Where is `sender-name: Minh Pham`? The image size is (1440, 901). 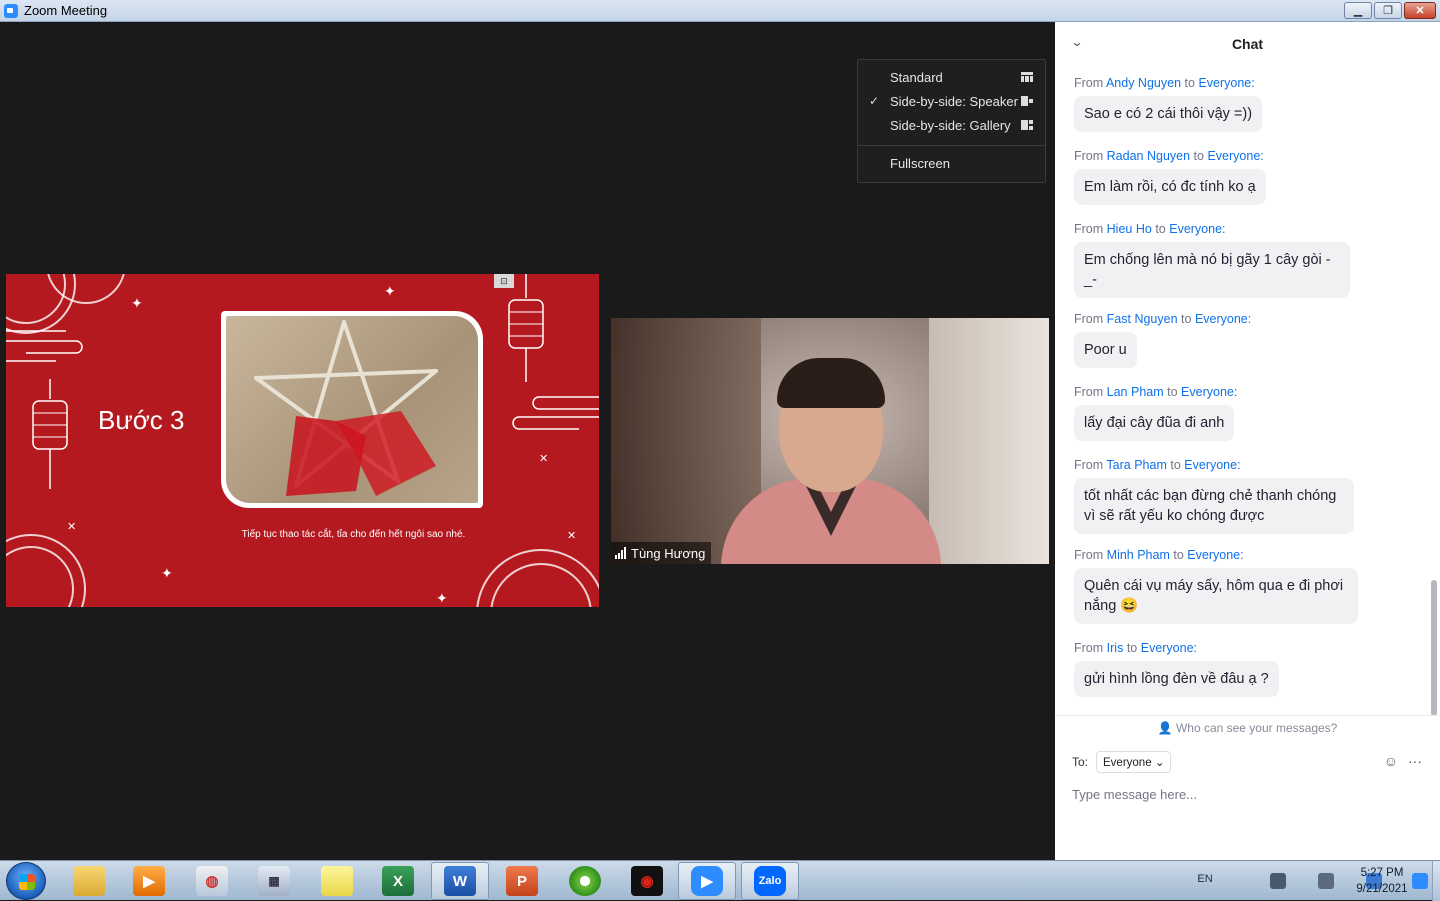
sender-name: Minh Pham is located at coordinates (1138, 555).